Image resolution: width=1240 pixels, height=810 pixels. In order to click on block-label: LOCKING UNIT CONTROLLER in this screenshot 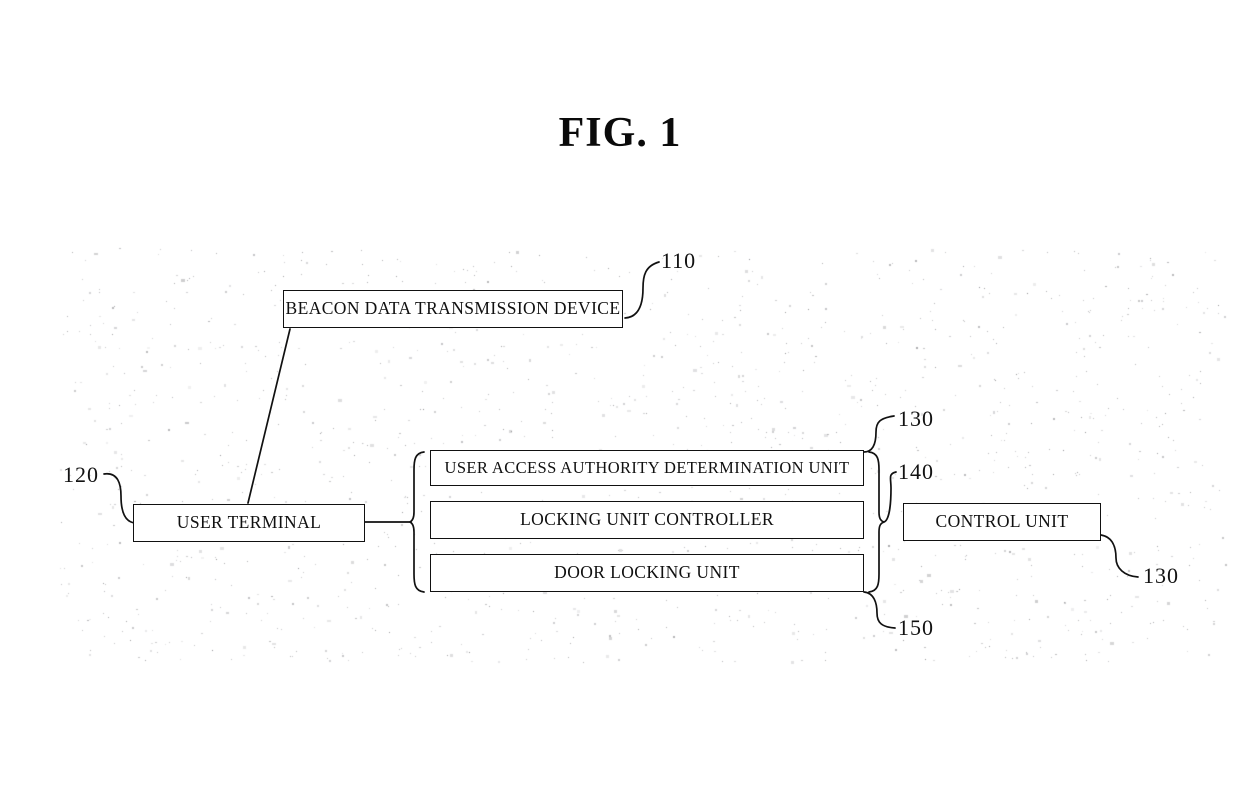, I will do `click(647, 519)`.